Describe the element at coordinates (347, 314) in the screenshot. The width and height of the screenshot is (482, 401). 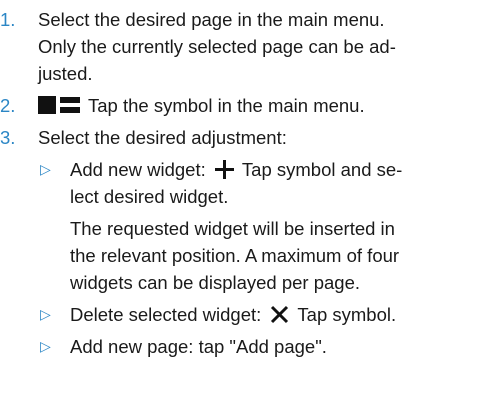
I see `delete-widget-rest: Tap symbol.` at that location.